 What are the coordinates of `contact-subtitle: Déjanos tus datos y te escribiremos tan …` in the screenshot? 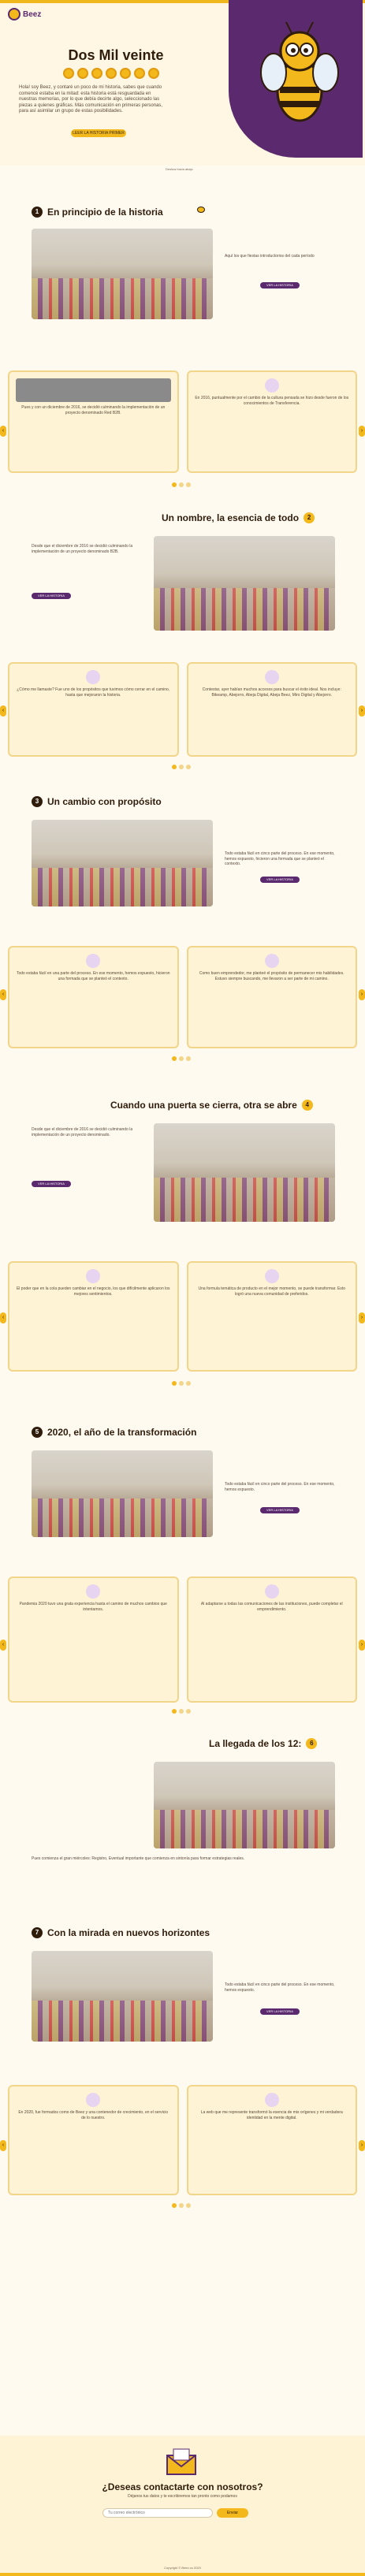 It's located at (182, 2496).